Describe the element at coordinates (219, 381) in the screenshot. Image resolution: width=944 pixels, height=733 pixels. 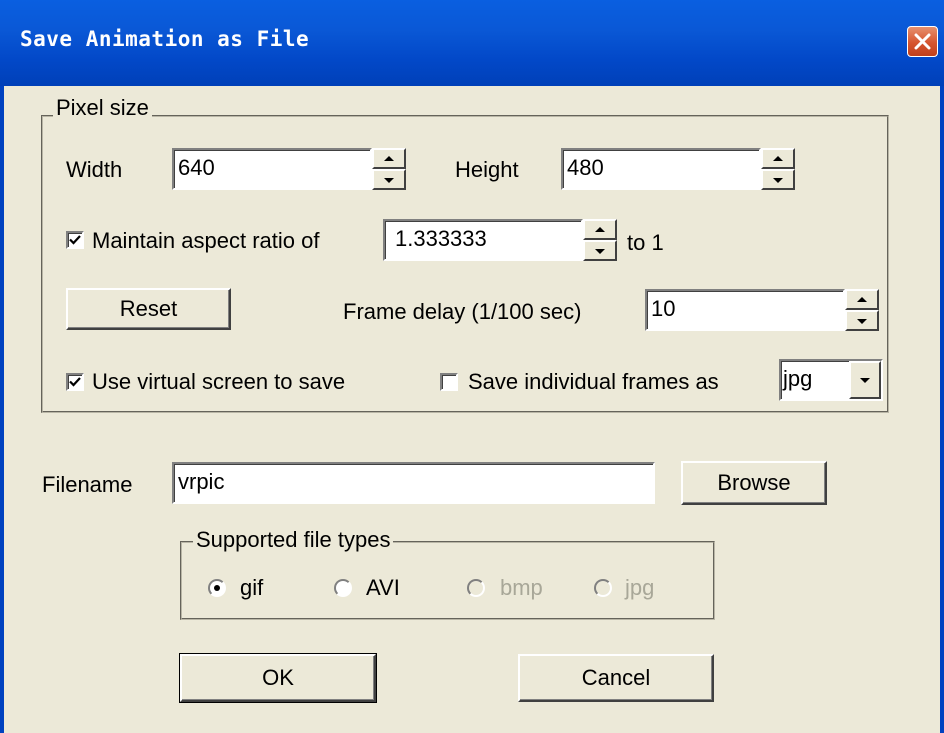
I see `virtual-screen-label: Use virtual screen to save` at that location.